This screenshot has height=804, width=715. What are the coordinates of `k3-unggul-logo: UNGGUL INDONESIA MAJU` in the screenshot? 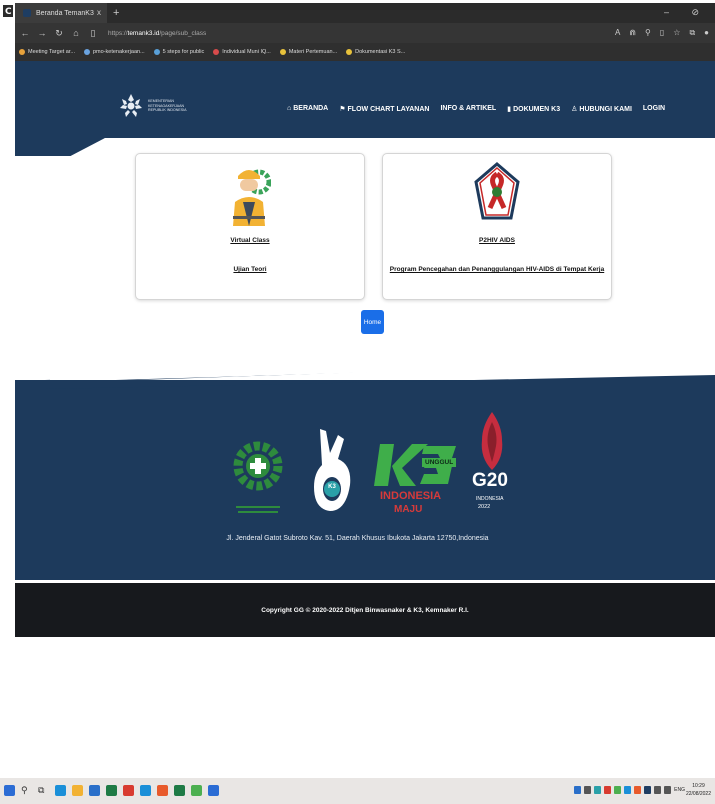 It's located at (417, 481).